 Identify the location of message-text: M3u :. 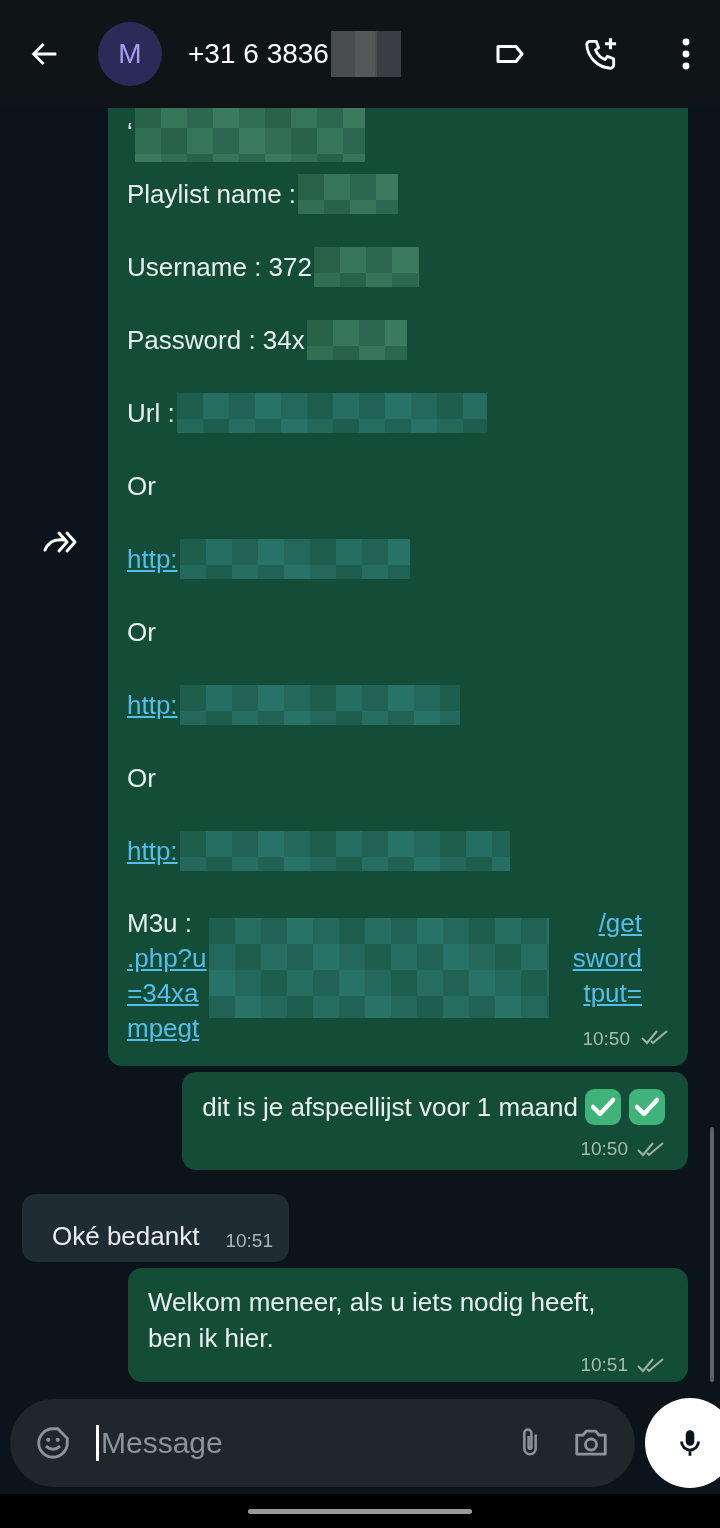
(160, 923).